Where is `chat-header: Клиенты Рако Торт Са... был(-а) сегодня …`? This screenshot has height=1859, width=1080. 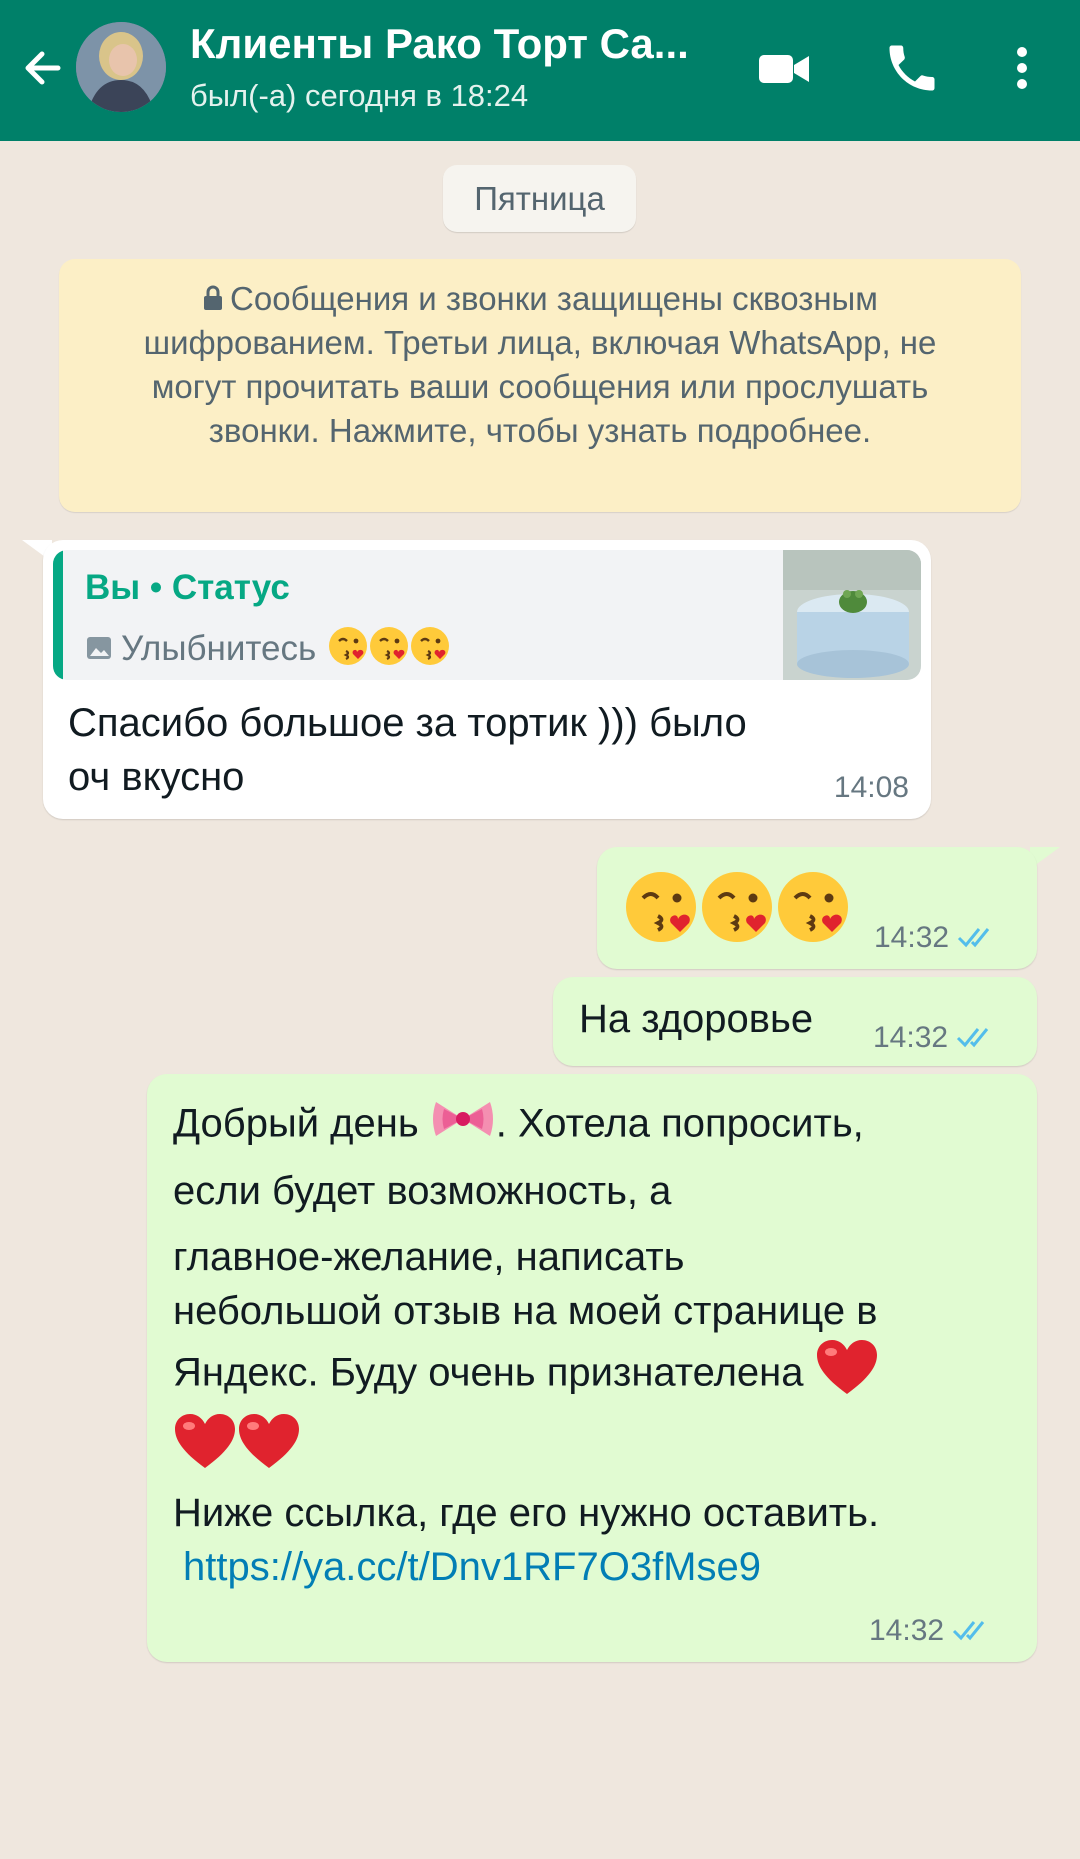
chat-header: Клиенты Рако Торт Са... был(-а) сегодня … is located at coordinates (540, 70).